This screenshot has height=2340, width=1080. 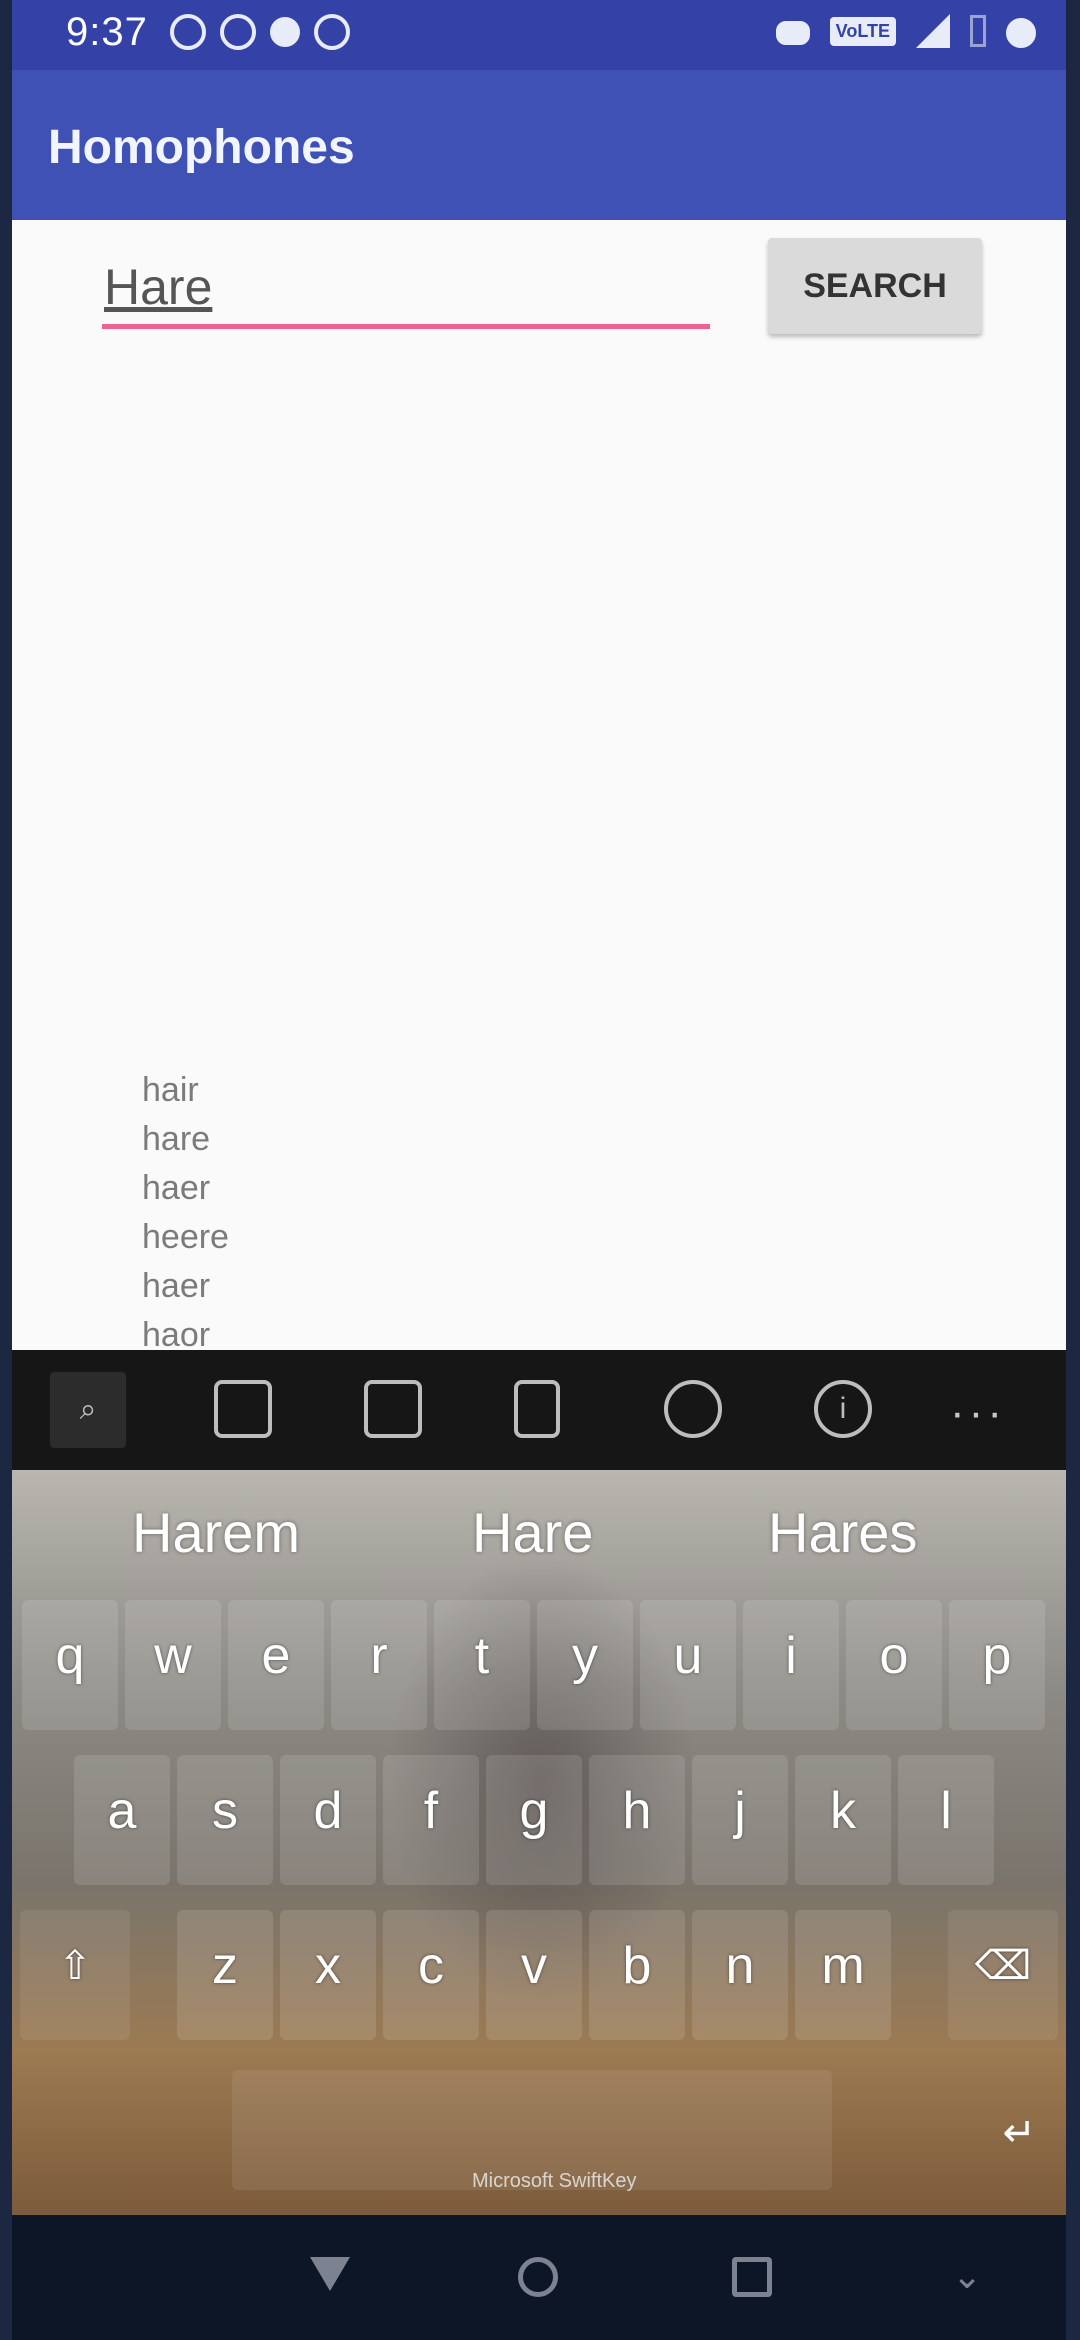 What do you see at coordinates (637, 1975) in the screenshot?
I see `key-b: b` at bounding box center [637, 1975].